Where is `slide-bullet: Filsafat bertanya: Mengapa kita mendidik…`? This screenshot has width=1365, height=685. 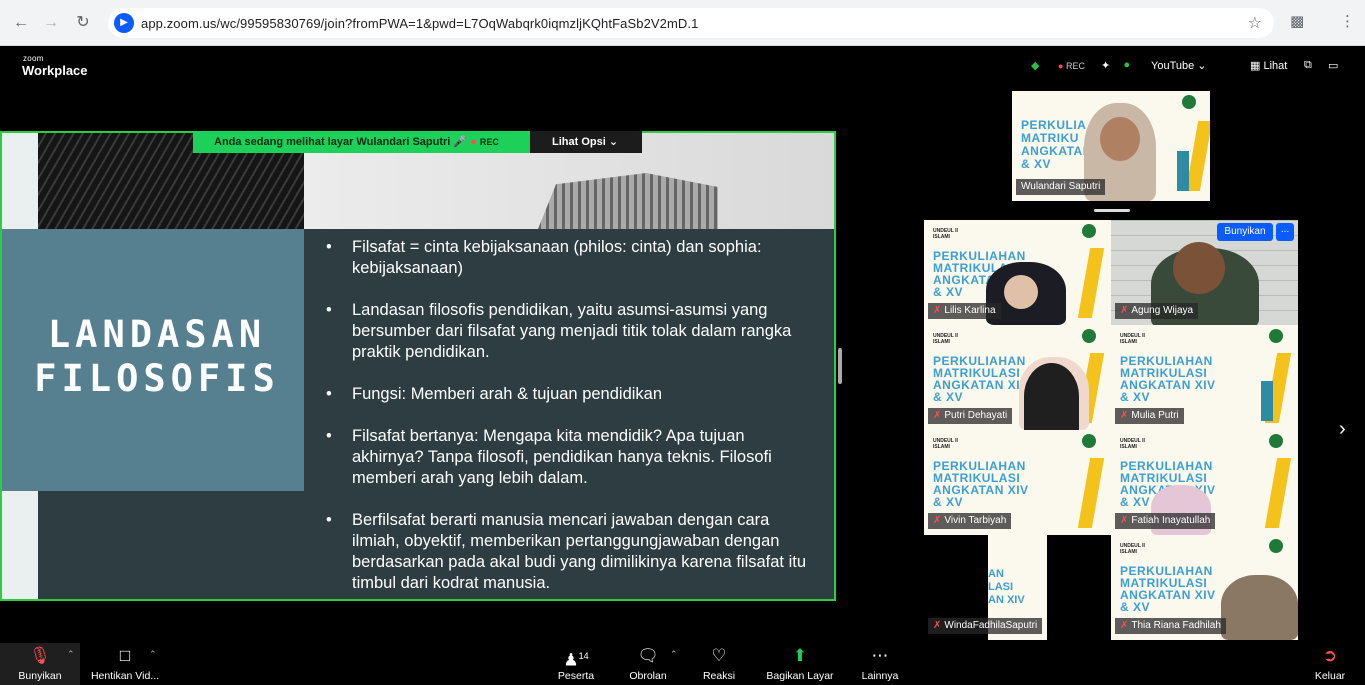 slide-bullet: Filsafat bertanya: Mengapa kita mendidik… is located at coordinates (569, 457).